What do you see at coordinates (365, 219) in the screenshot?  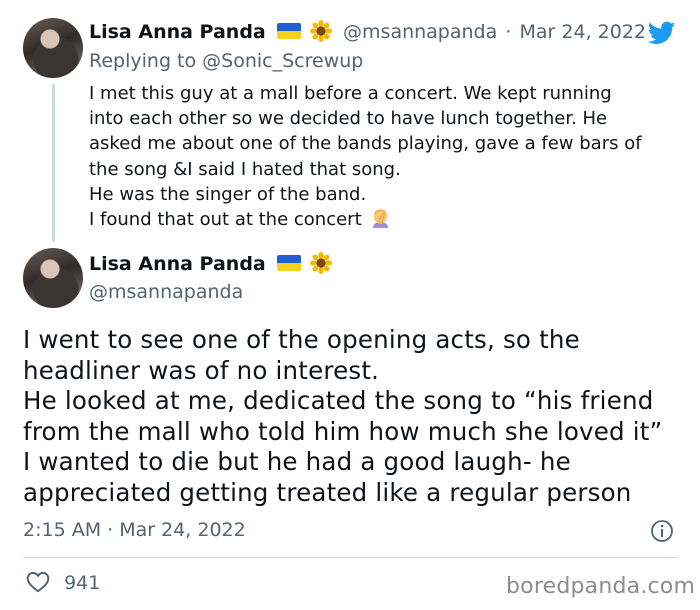 I see `tweet1-last-line: I found that out at the concert` at bounding box center [365, 219].